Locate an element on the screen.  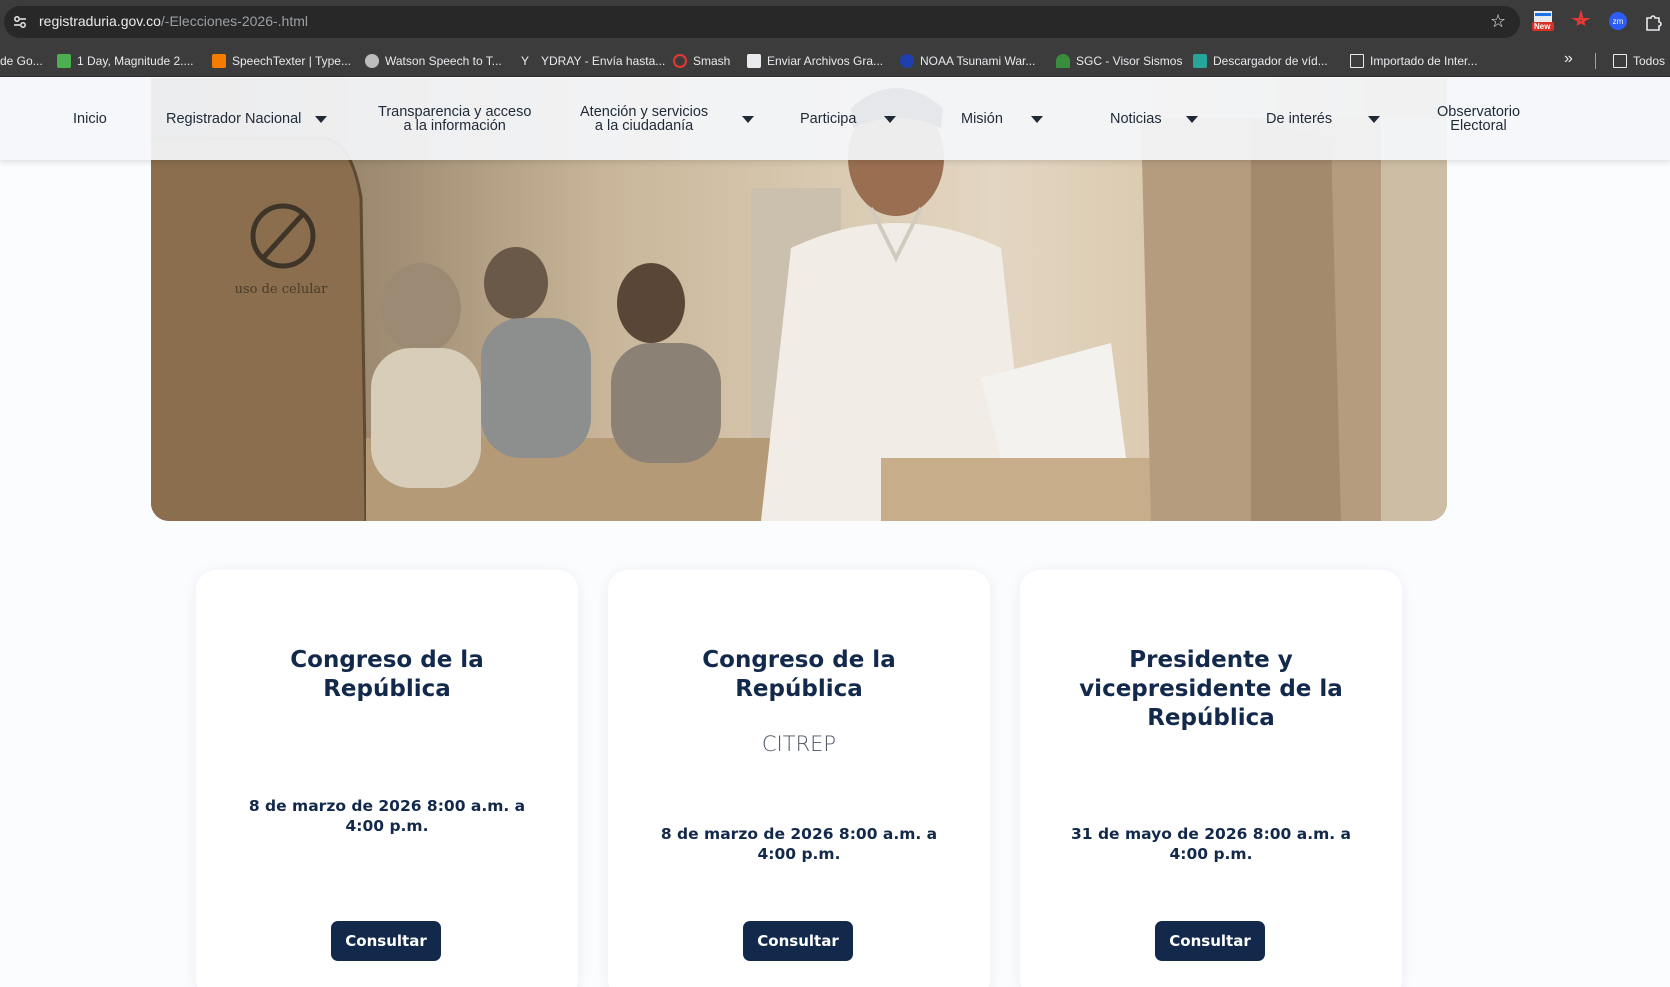
url-host: registraduria.gov.co is located at coordinates (100, 21).